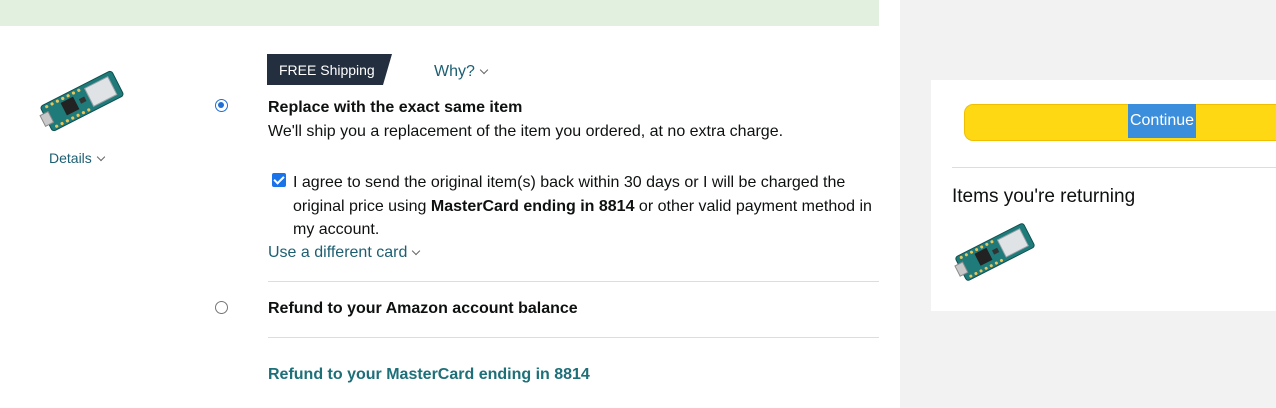 The height and width of the screenshot is (408, 1276). Describe the element at coordinates (532, 206) in the screenshot. I see `agreement-card: MasterCard ending in 8814` at that location.